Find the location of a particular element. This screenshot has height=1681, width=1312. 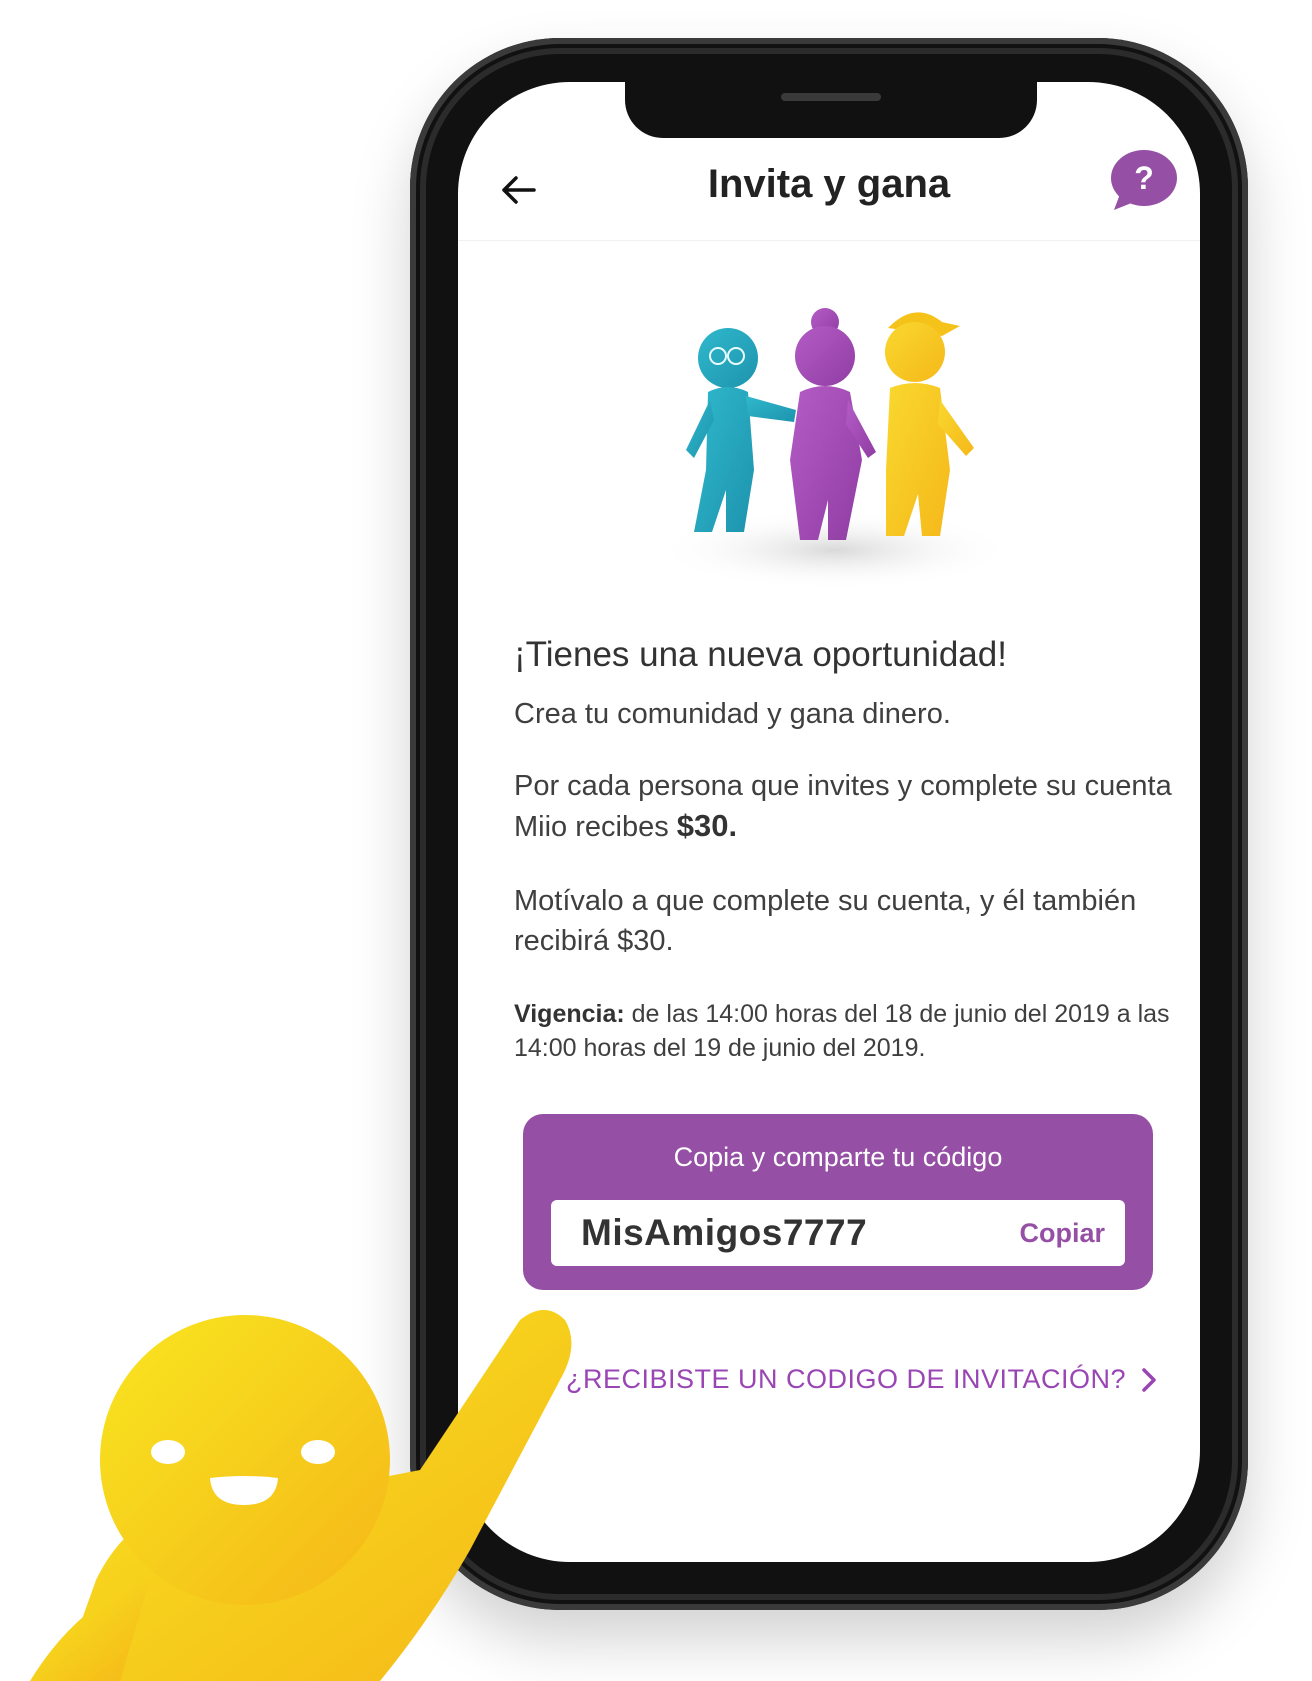

copy-button: Copiar is located at coordinates (1062, 1233).